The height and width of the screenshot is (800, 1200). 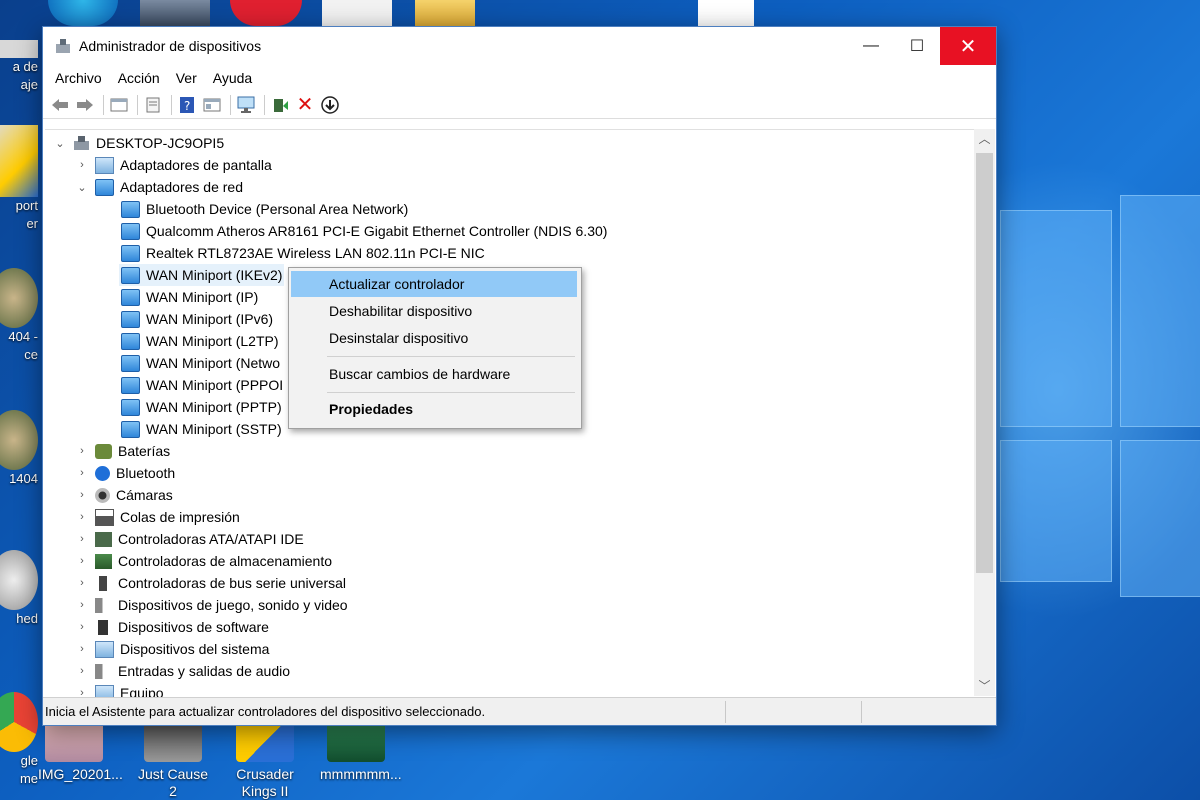 What do you see at coordinates (726, 13) in the screenshot?
I see `desktop-icon-java` at bounding box center [726, 13].